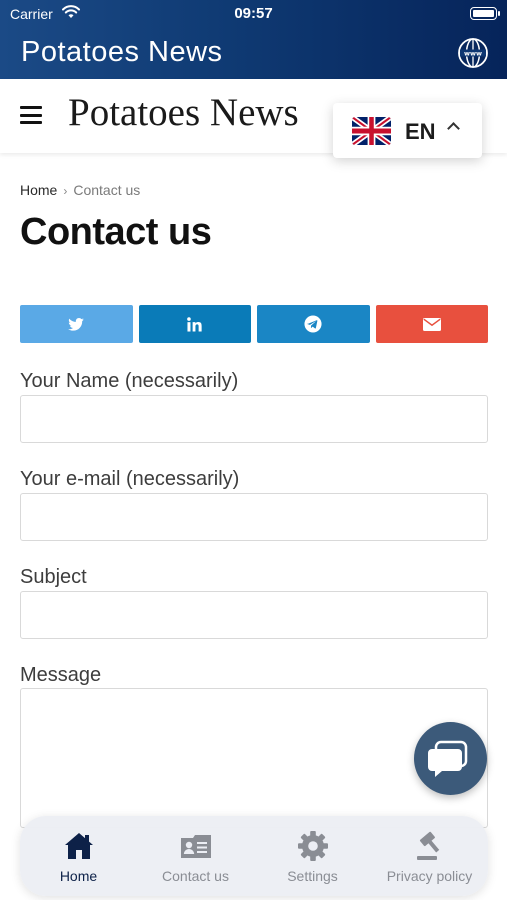  I want to click on chevron-up-icon, so click(453, 128).